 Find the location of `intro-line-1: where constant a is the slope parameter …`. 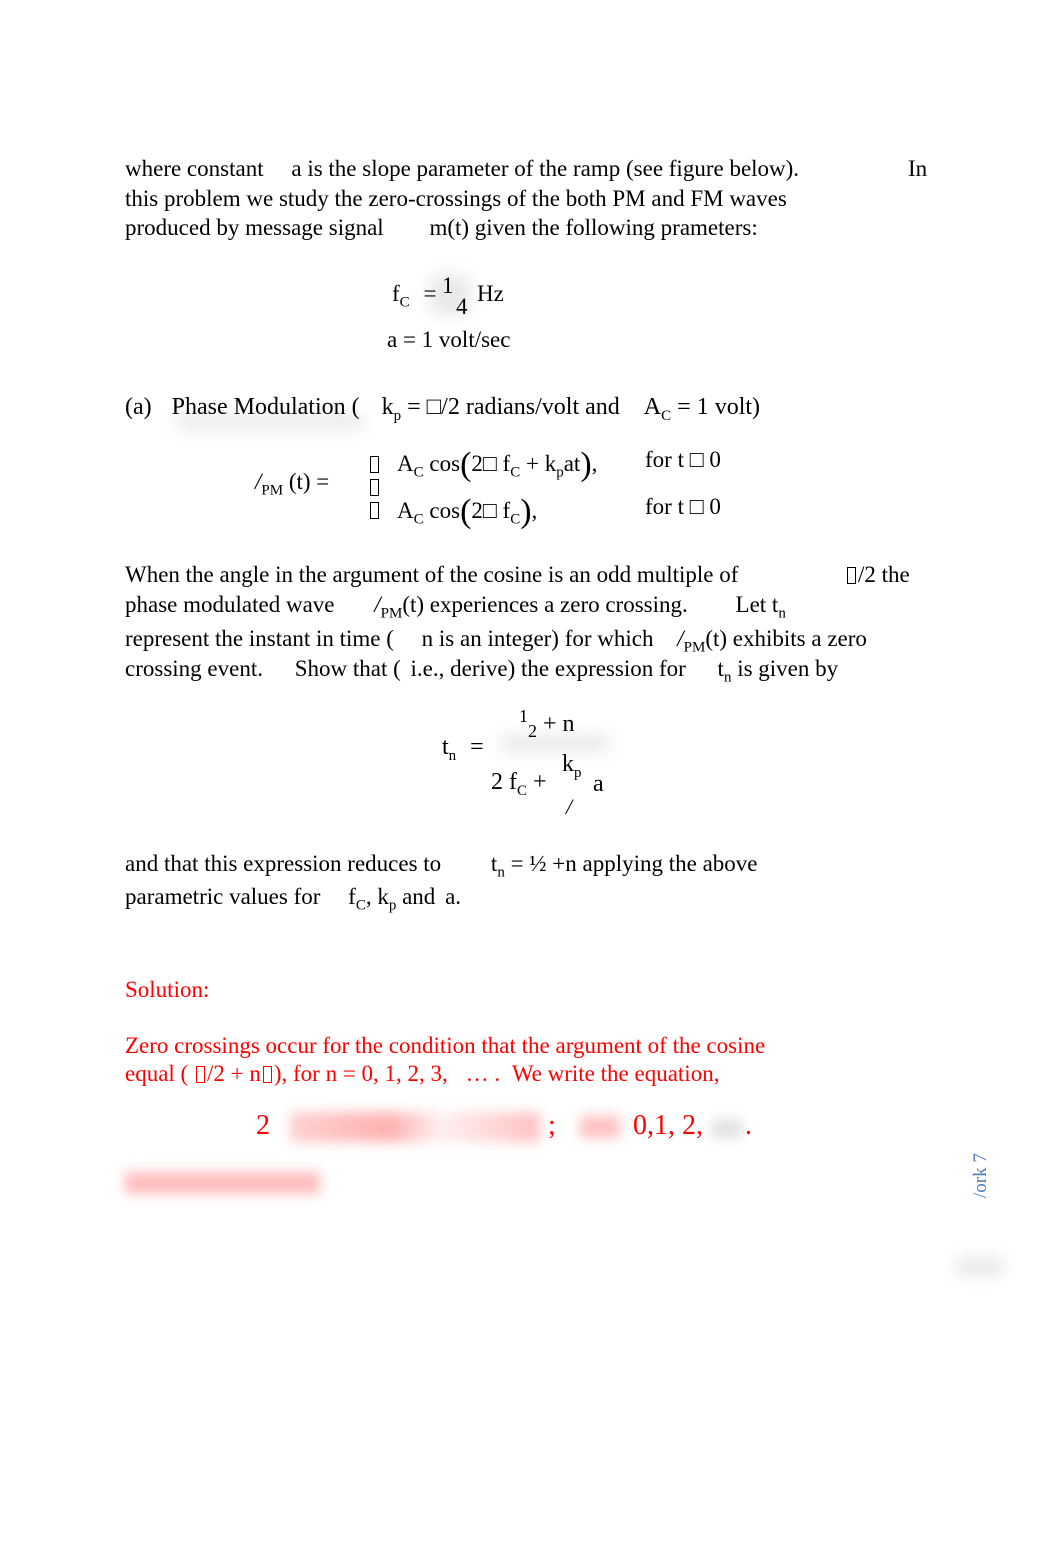

intro-line-1: where constant a is the slope parameter … is located at coordinates (462, 168).